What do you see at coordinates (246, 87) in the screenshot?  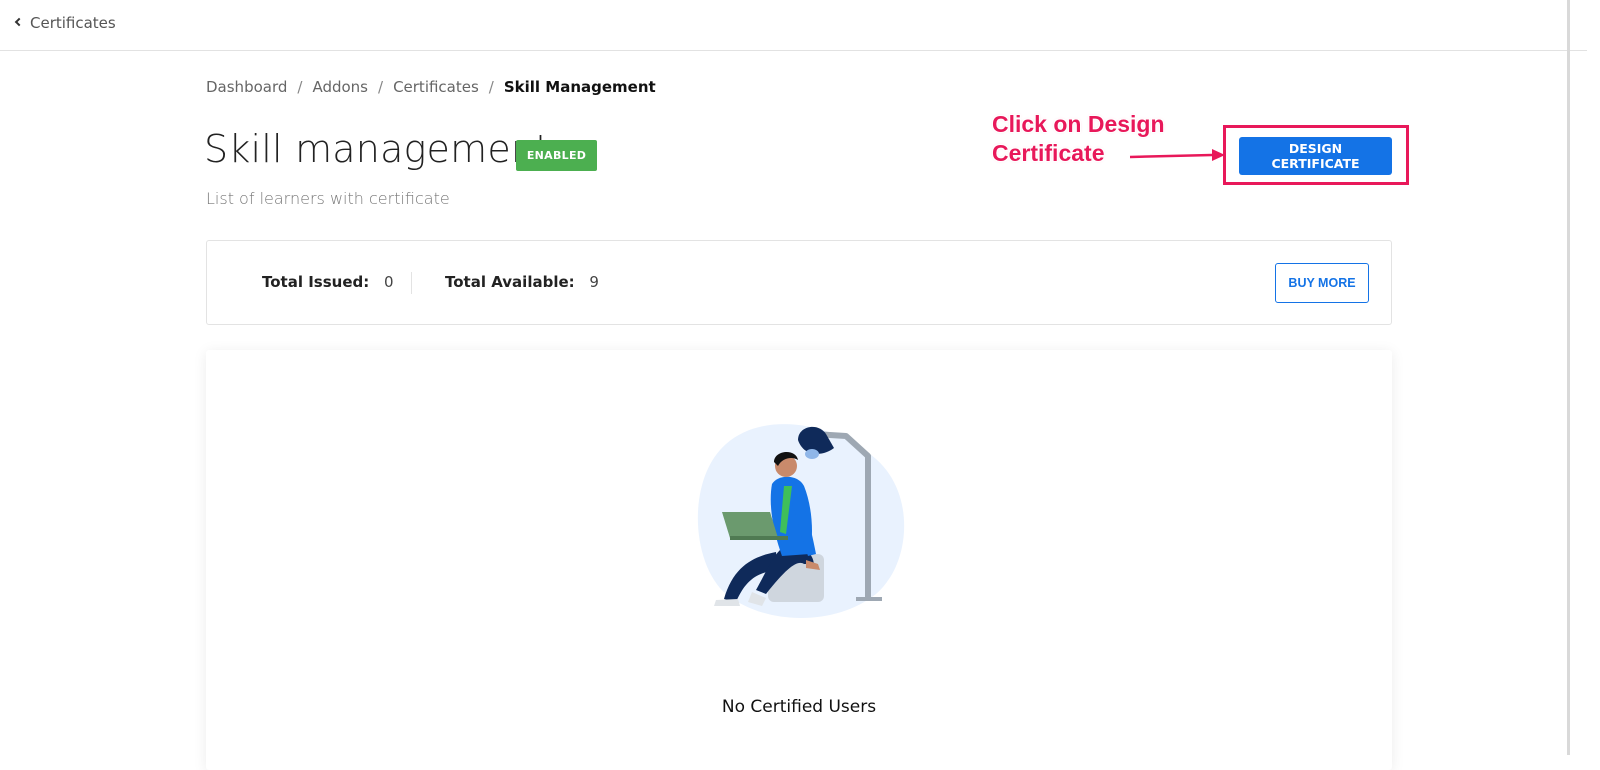 I see `breadcrumb-dashboard: Dashboard` at bounding box center [246, 87].